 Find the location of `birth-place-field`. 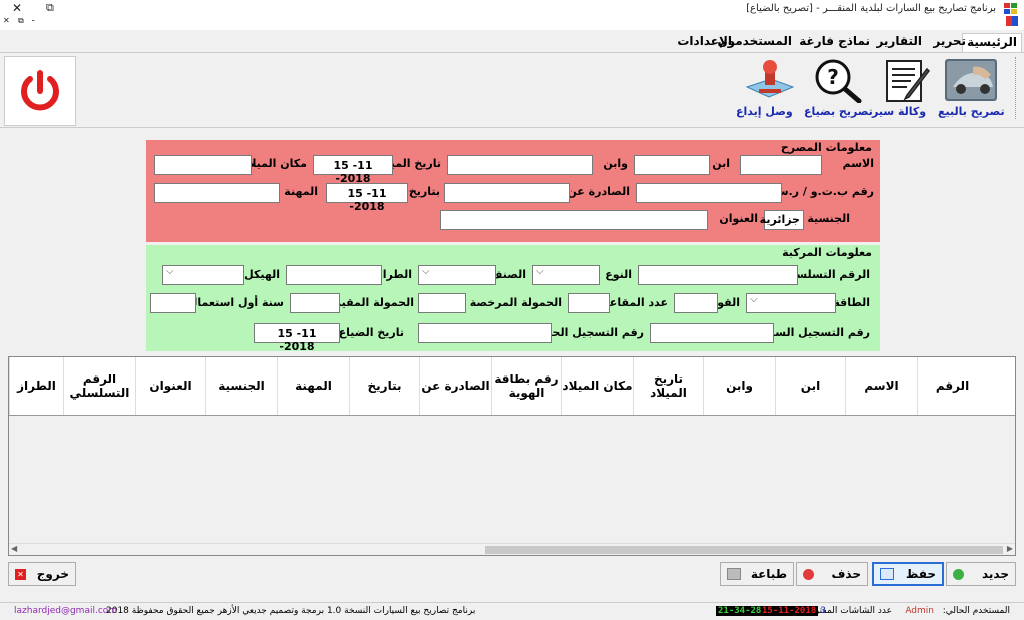

birth-place-field is located at coordinates (203, 165).